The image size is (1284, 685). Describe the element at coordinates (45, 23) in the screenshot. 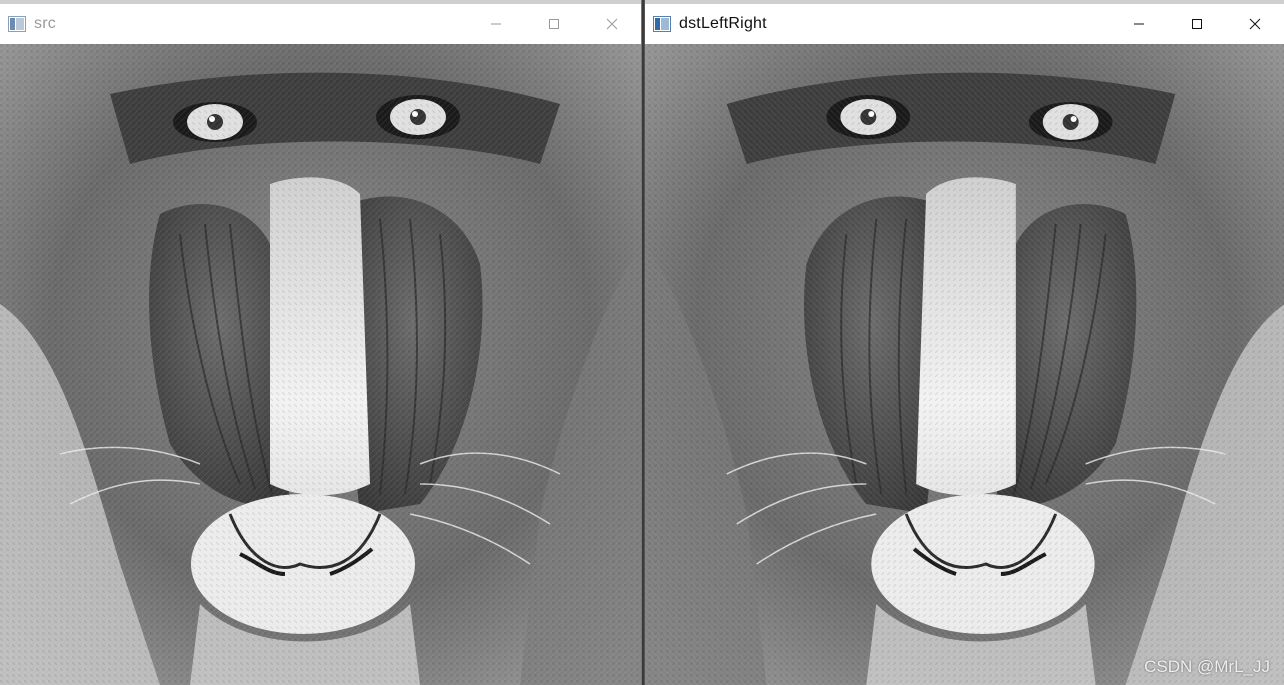

I see `window-title: src` at that location.